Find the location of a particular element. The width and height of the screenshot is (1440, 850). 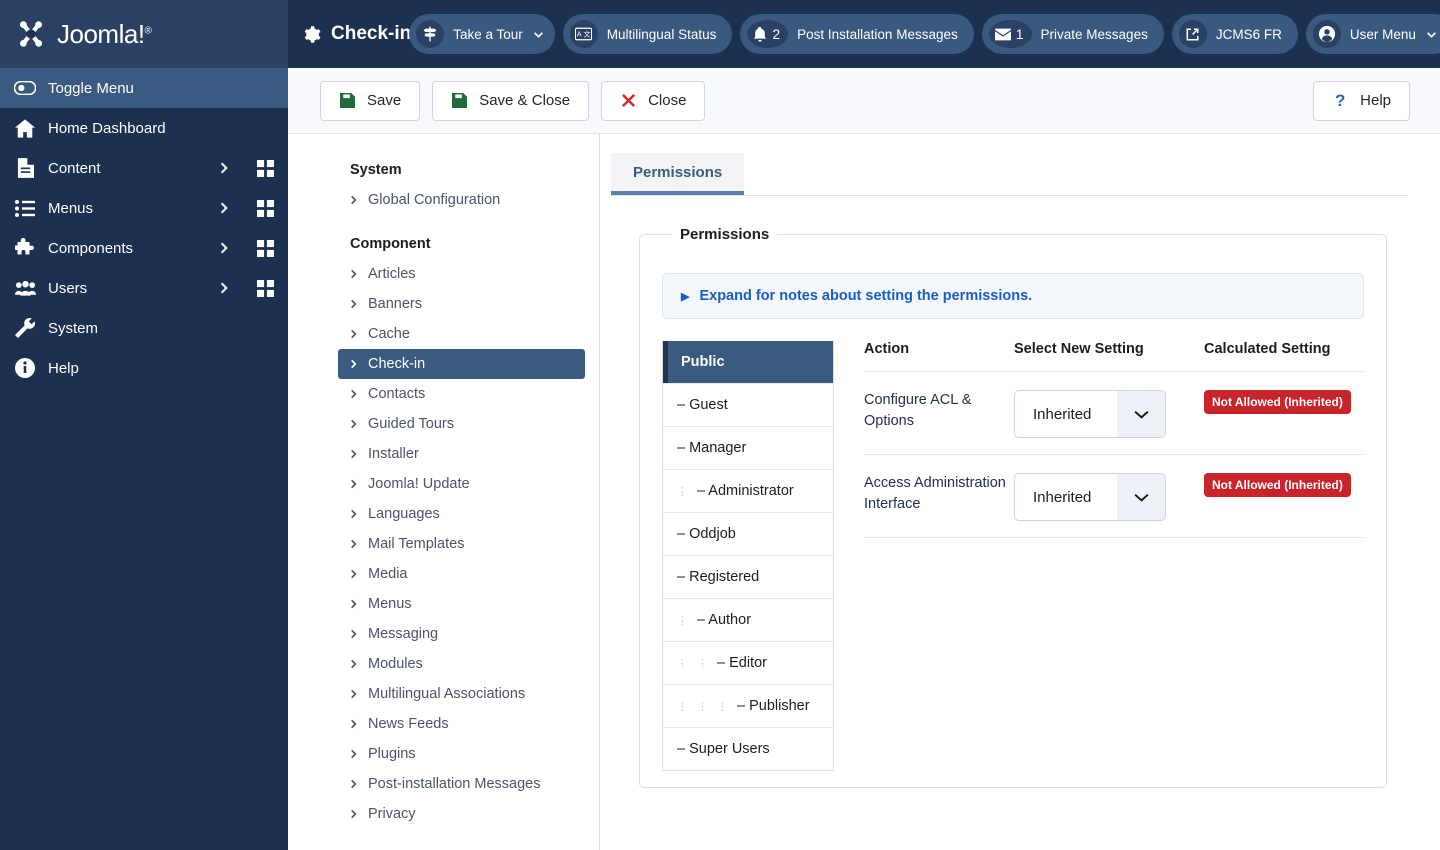

sidebar-item-system: System is located at coordinates (144, 328).